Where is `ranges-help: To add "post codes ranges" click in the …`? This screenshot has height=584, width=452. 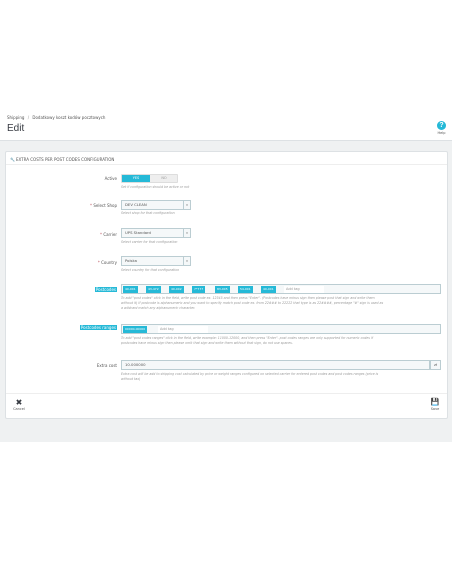 ranges-help: To add "post codes ranges" click in the … is located at coordinates (281, 341).